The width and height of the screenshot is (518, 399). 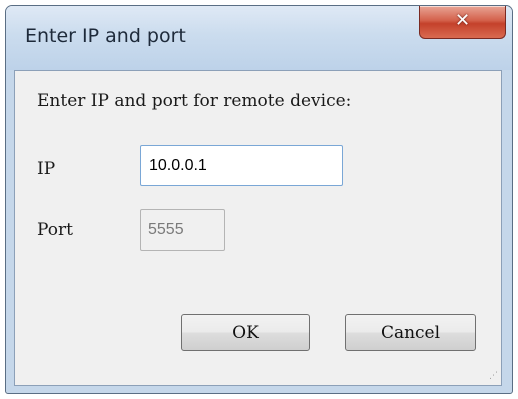 I want to click on cancel-button: Cancel, so click(x=410, y=332).